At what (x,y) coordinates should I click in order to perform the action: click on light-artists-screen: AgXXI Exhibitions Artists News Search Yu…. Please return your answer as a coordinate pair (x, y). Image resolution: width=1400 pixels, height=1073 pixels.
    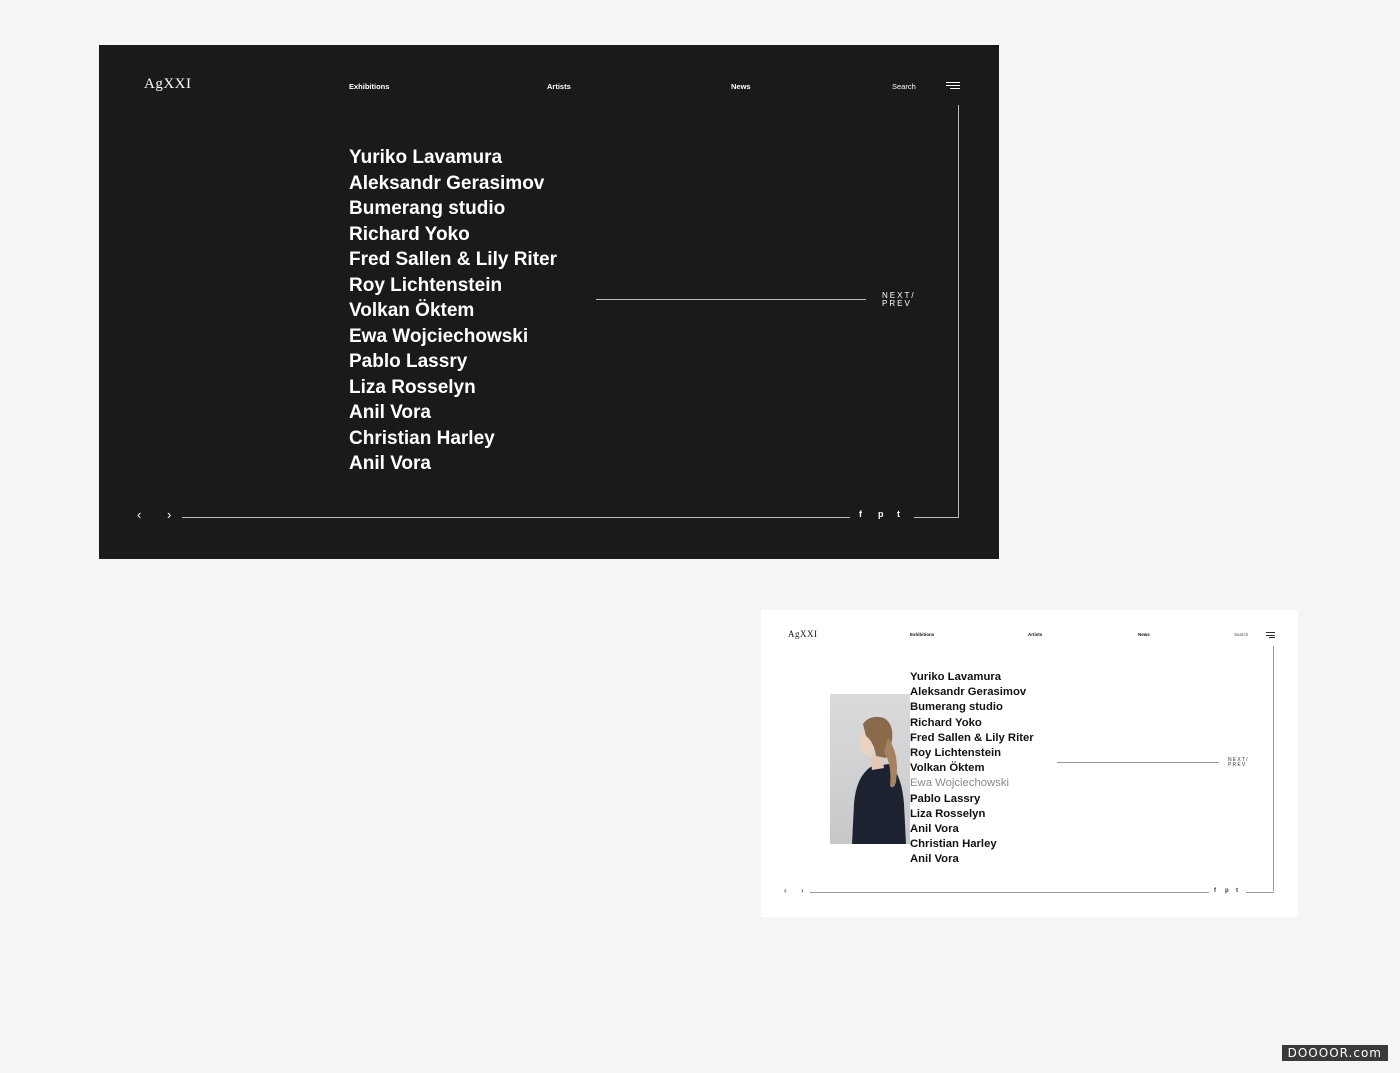
    Looking at the image, I should click on (1029, 763).